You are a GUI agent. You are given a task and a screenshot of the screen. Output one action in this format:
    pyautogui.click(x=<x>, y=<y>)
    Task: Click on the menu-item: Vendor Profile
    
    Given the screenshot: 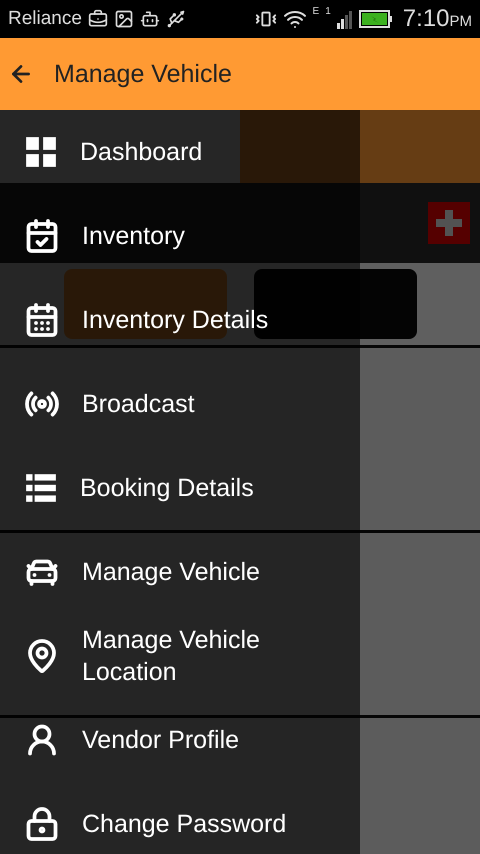 What is the action you would take?
    pyautogui.click(x=202, y=740)
    